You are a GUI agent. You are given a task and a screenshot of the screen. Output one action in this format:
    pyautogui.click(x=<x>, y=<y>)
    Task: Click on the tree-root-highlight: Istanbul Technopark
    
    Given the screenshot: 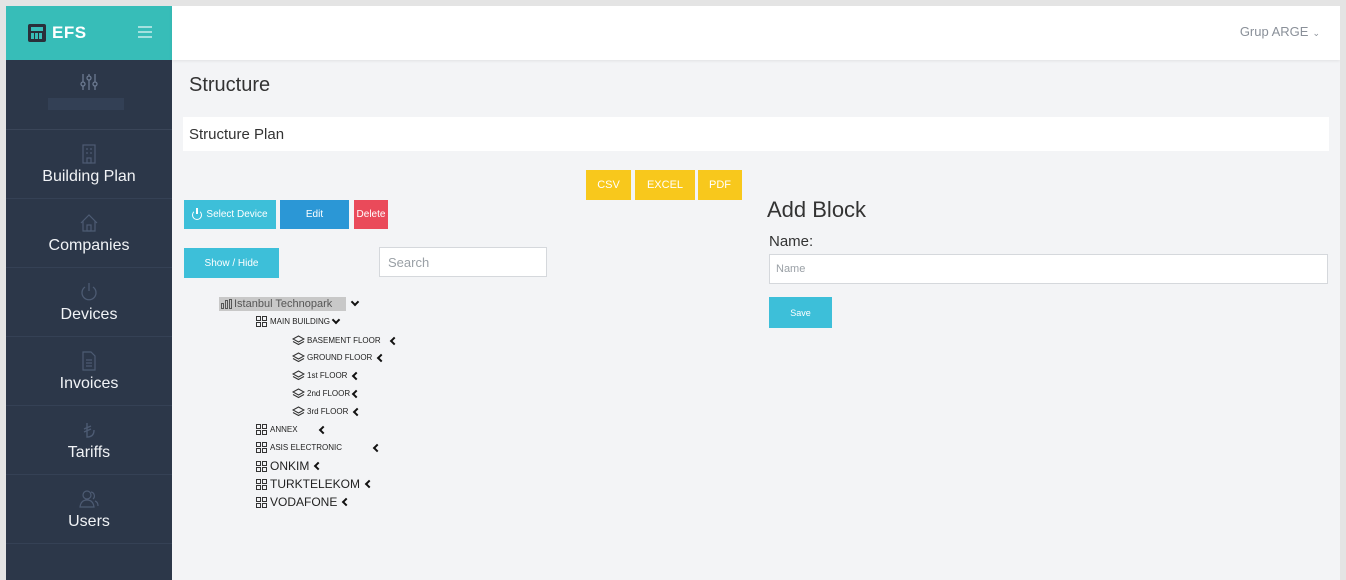 What is the action you would take?
    pyautogui.click(x=283, y=304)
    